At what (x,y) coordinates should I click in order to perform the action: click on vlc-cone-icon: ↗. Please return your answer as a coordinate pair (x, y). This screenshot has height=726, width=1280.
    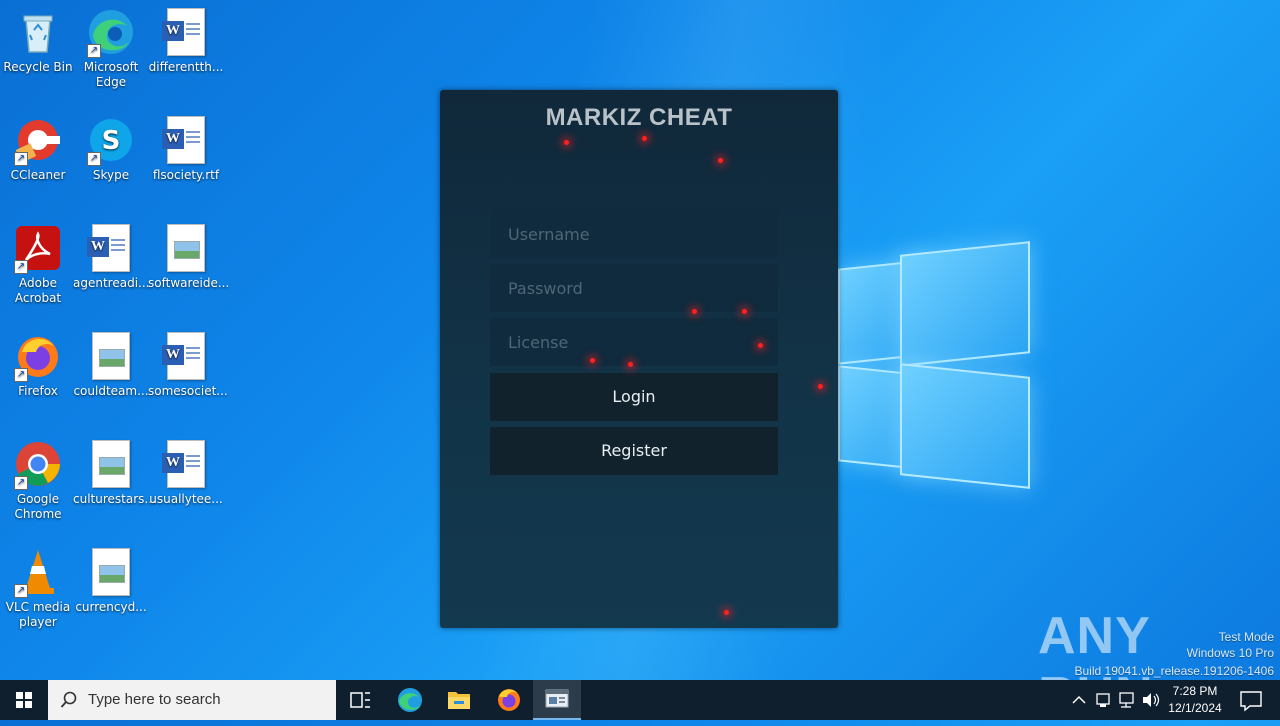
    Looking at the image, I should click on (38, 573).